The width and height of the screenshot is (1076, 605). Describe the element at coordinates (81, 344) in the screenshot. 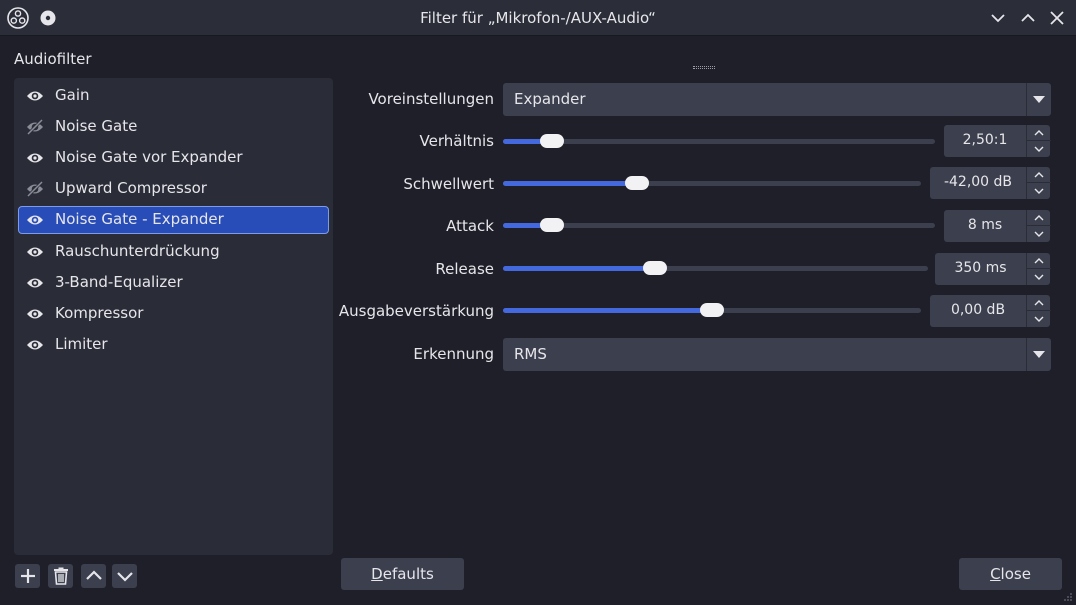

I see `filter-item-label: Limiter` at that location.